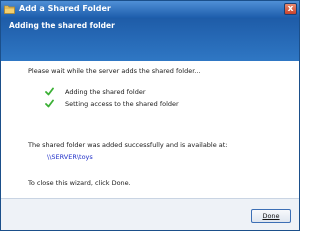  I want to click on close-button: x, so click(290, 9).